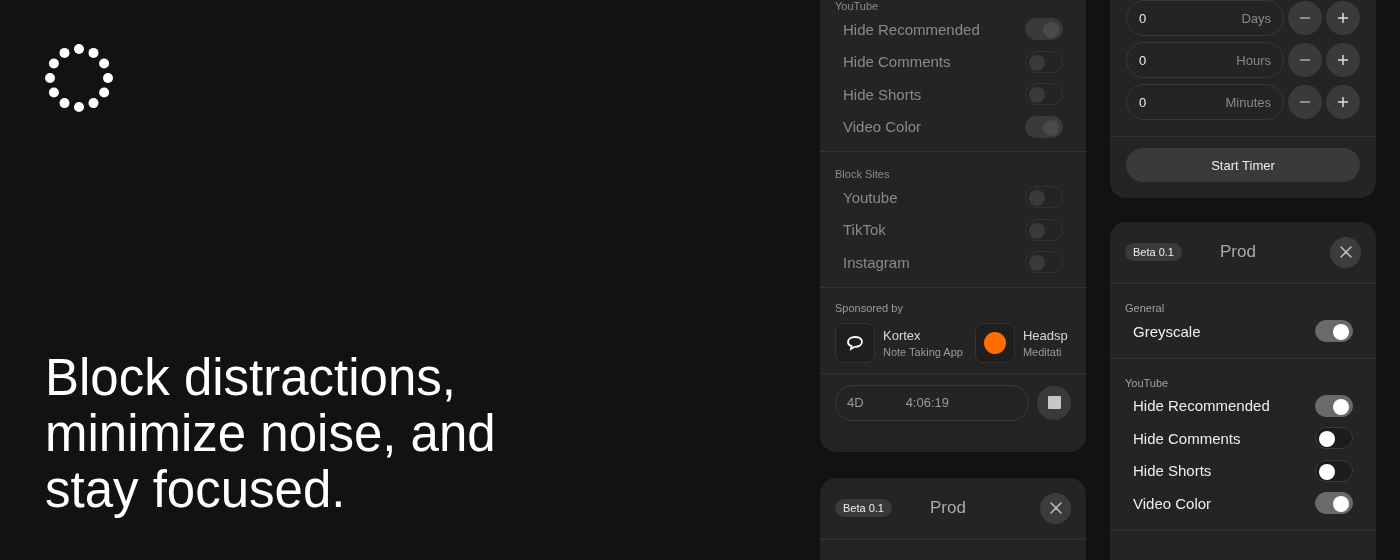 The width and height of the screenshot is (1400, 560). I want to click on headline: Block distractions, minimize noise, and stay focused., so click(271, 434).